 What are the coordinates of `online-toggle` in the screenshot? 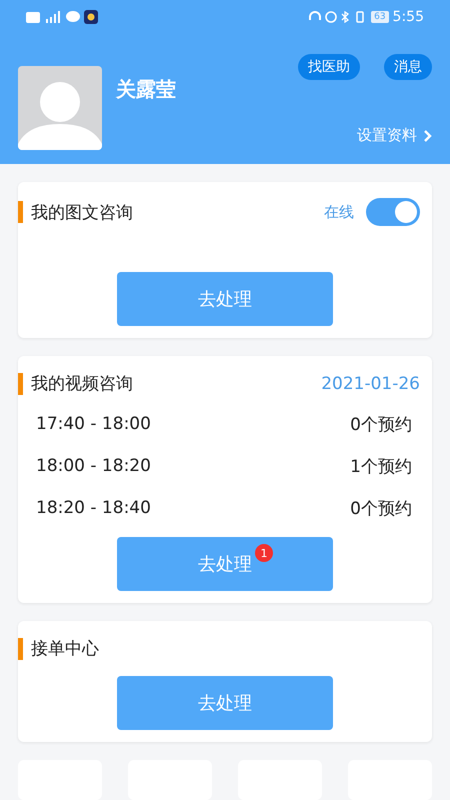 It's located at (393, 212).